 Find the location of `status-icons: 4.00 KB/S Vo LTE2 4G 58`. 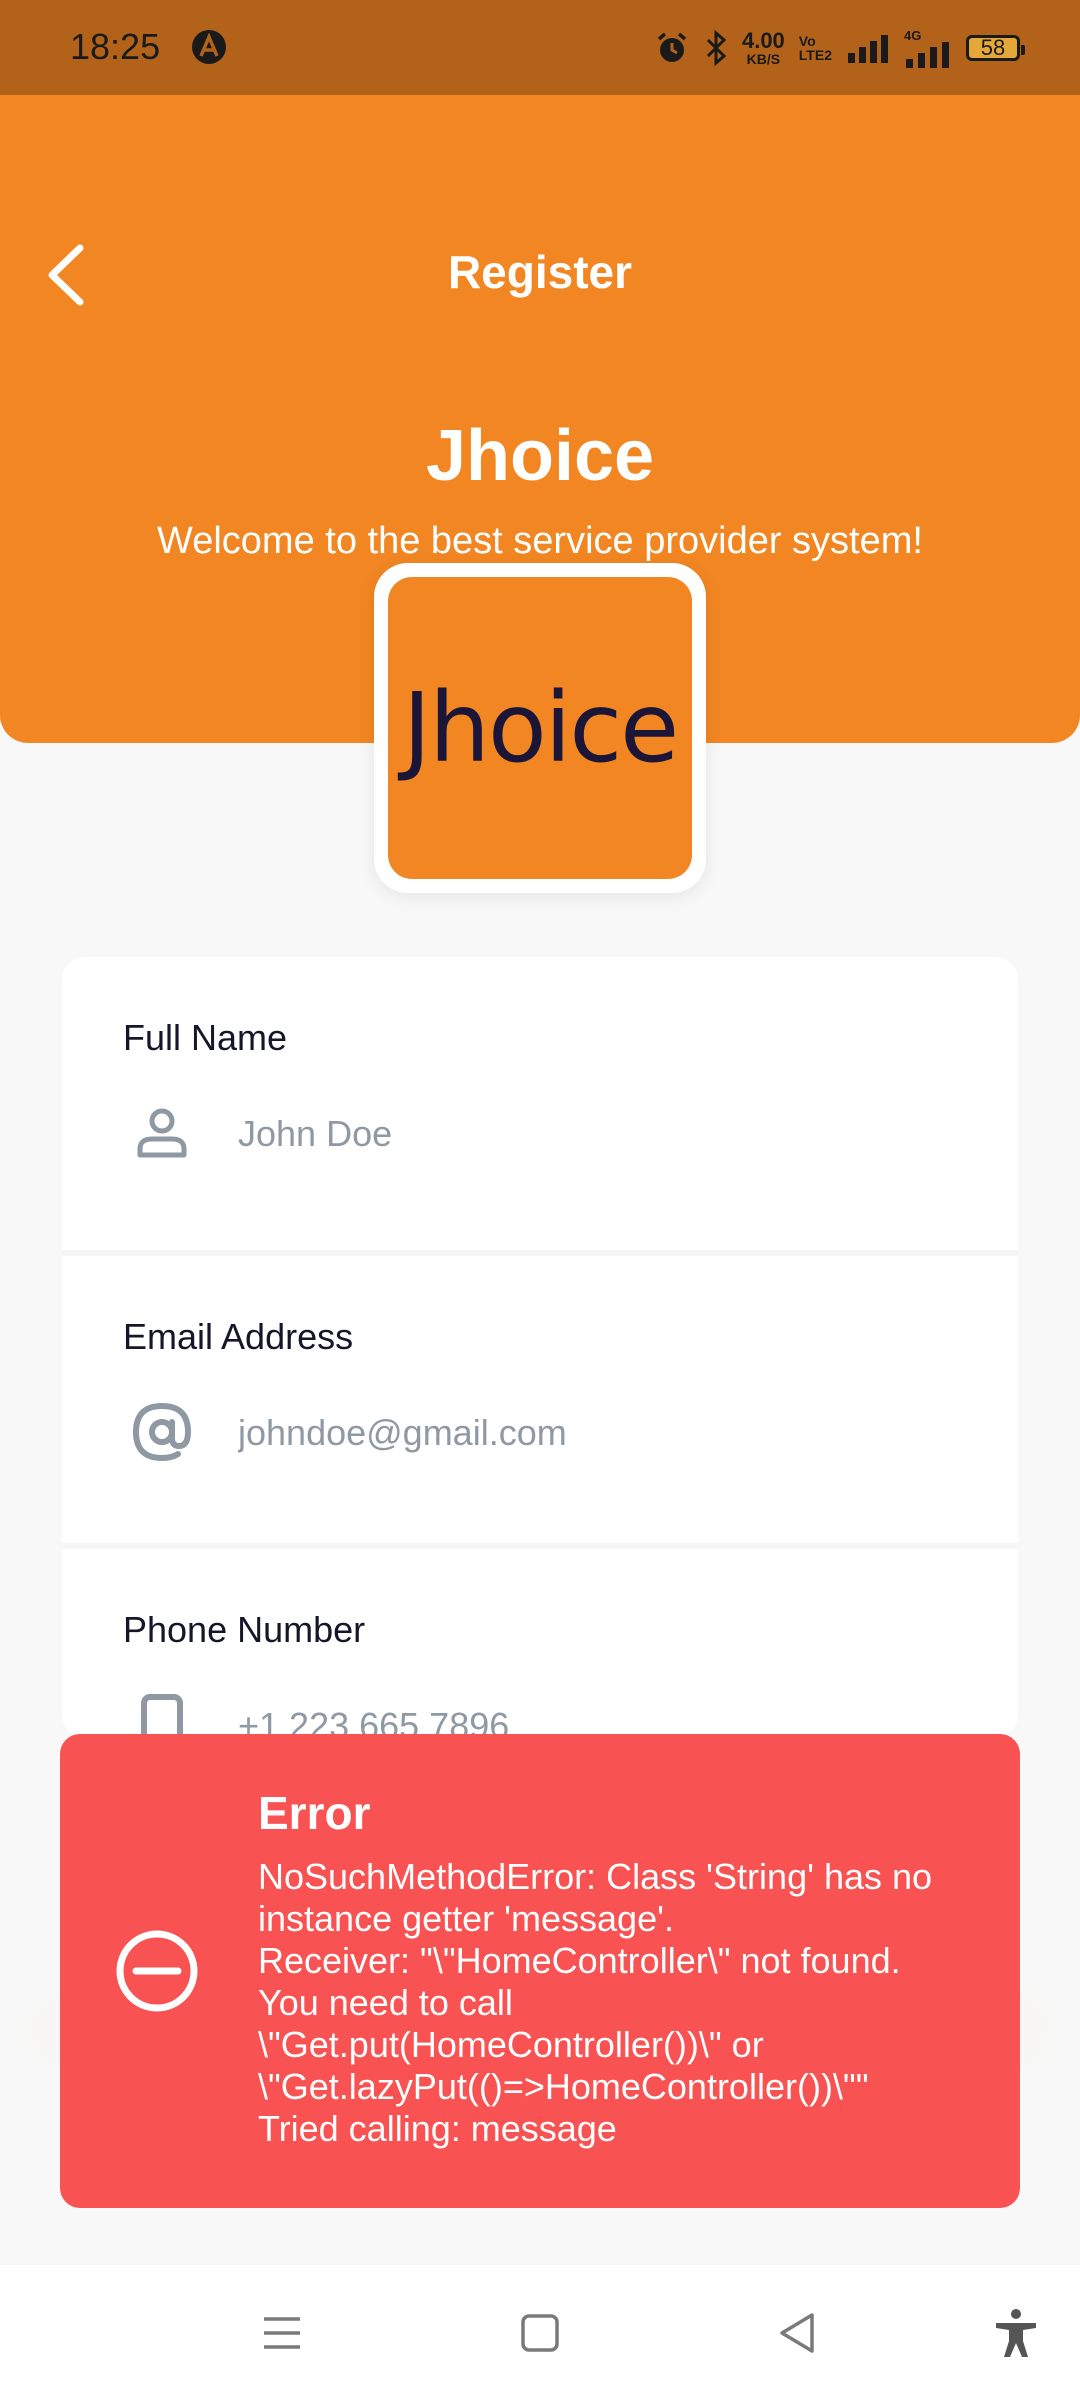

status-icons: 4.00 KB/S Vo LTE2 4G 58 is located at coordinates (839, 48).